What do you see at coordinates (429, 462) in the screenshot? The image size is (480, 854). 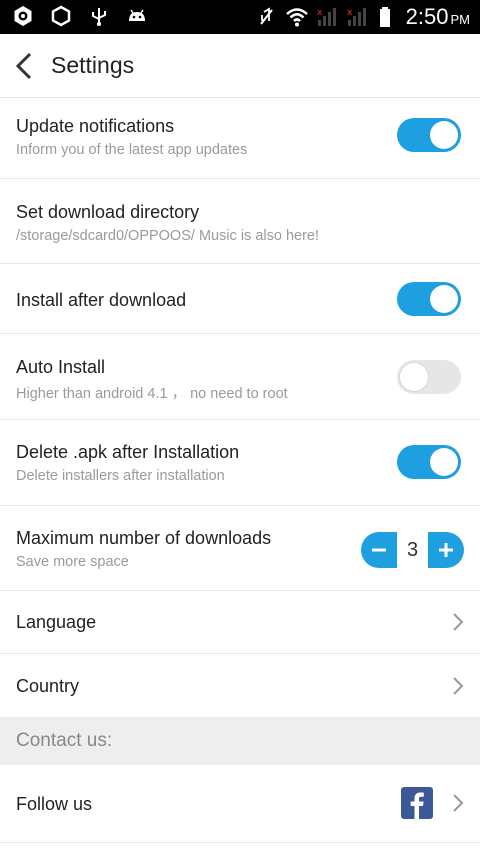 I see `delete-apk-toggle` at bounding box center [429, 462].